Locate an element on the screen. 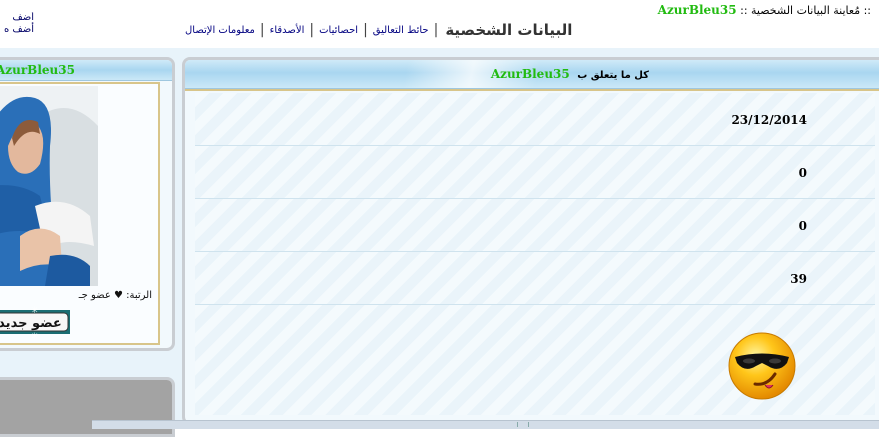 Image resolution: width=879 pixels, height=437 pixels. profile-card-body: الرتبة: ♥ عضو جـ عضو جديد ✳ ✳ is located at coordinates (80, 213).